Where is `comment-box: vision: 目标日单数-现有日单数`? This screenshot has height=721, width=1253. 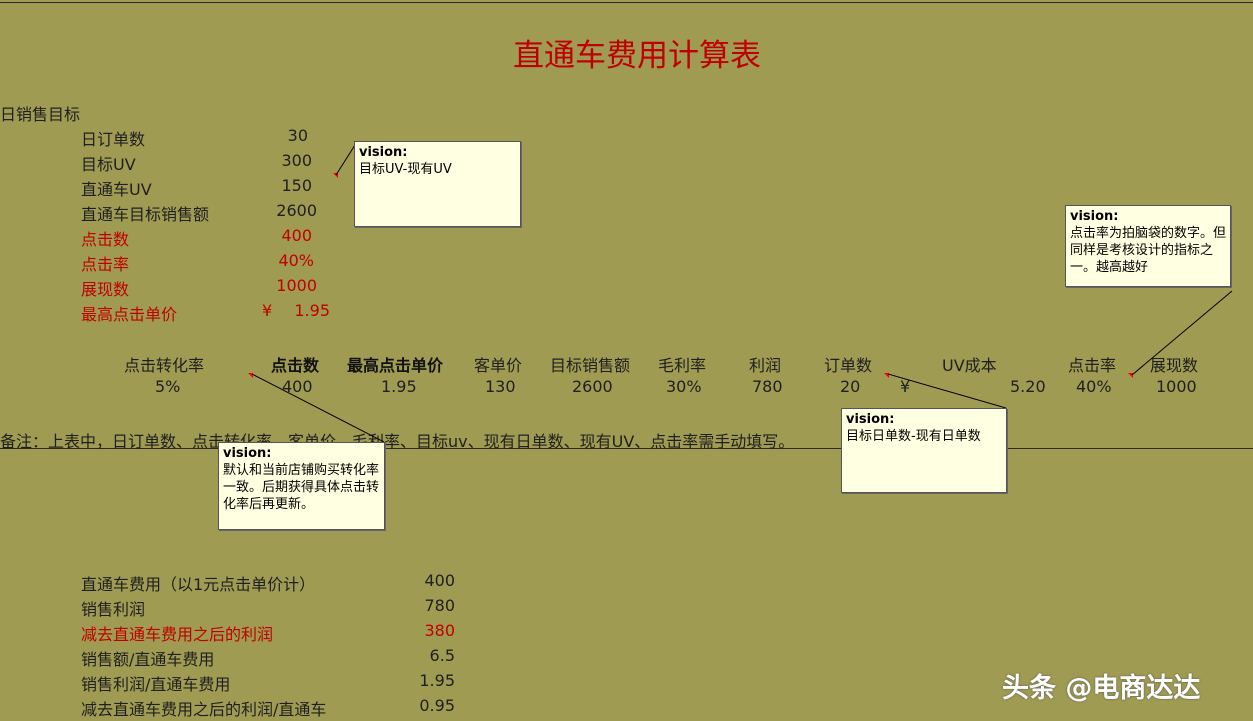
comment-box: vision: 目标日单数-现有日单数 is located at coordinates (924, 450).